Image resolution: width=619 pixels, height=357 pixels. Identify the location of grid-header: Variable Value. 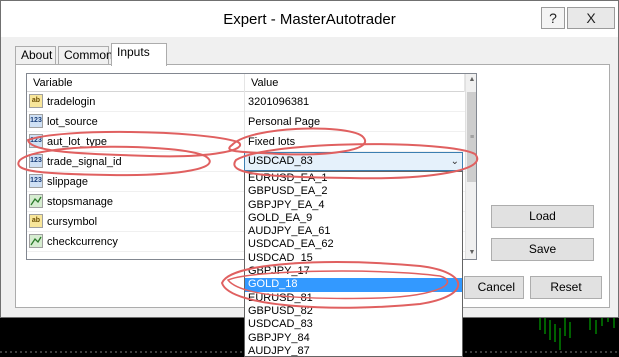
(246, 83).